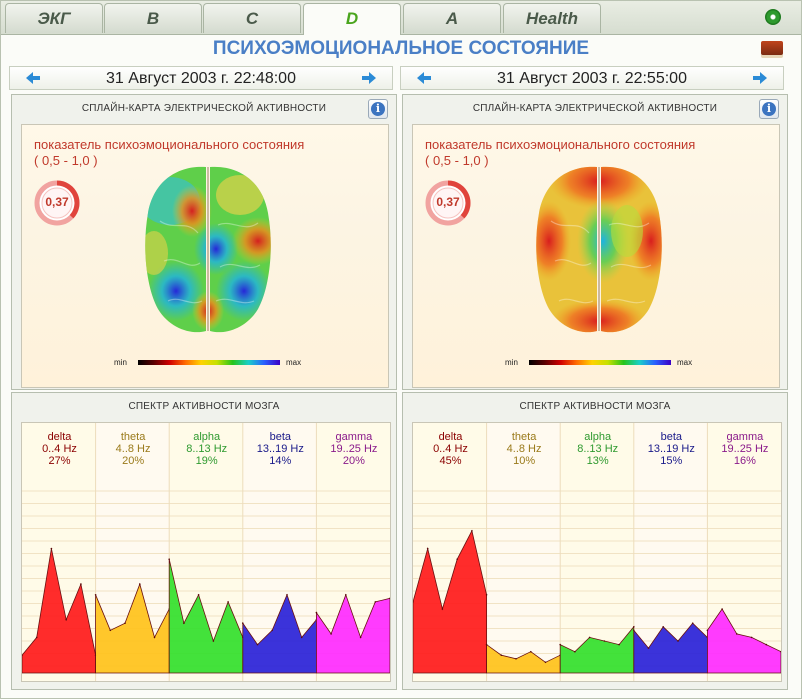  I want to click on date-navigator-left: 31 Август 2003 г. 22:48:00, so click(201, 78).